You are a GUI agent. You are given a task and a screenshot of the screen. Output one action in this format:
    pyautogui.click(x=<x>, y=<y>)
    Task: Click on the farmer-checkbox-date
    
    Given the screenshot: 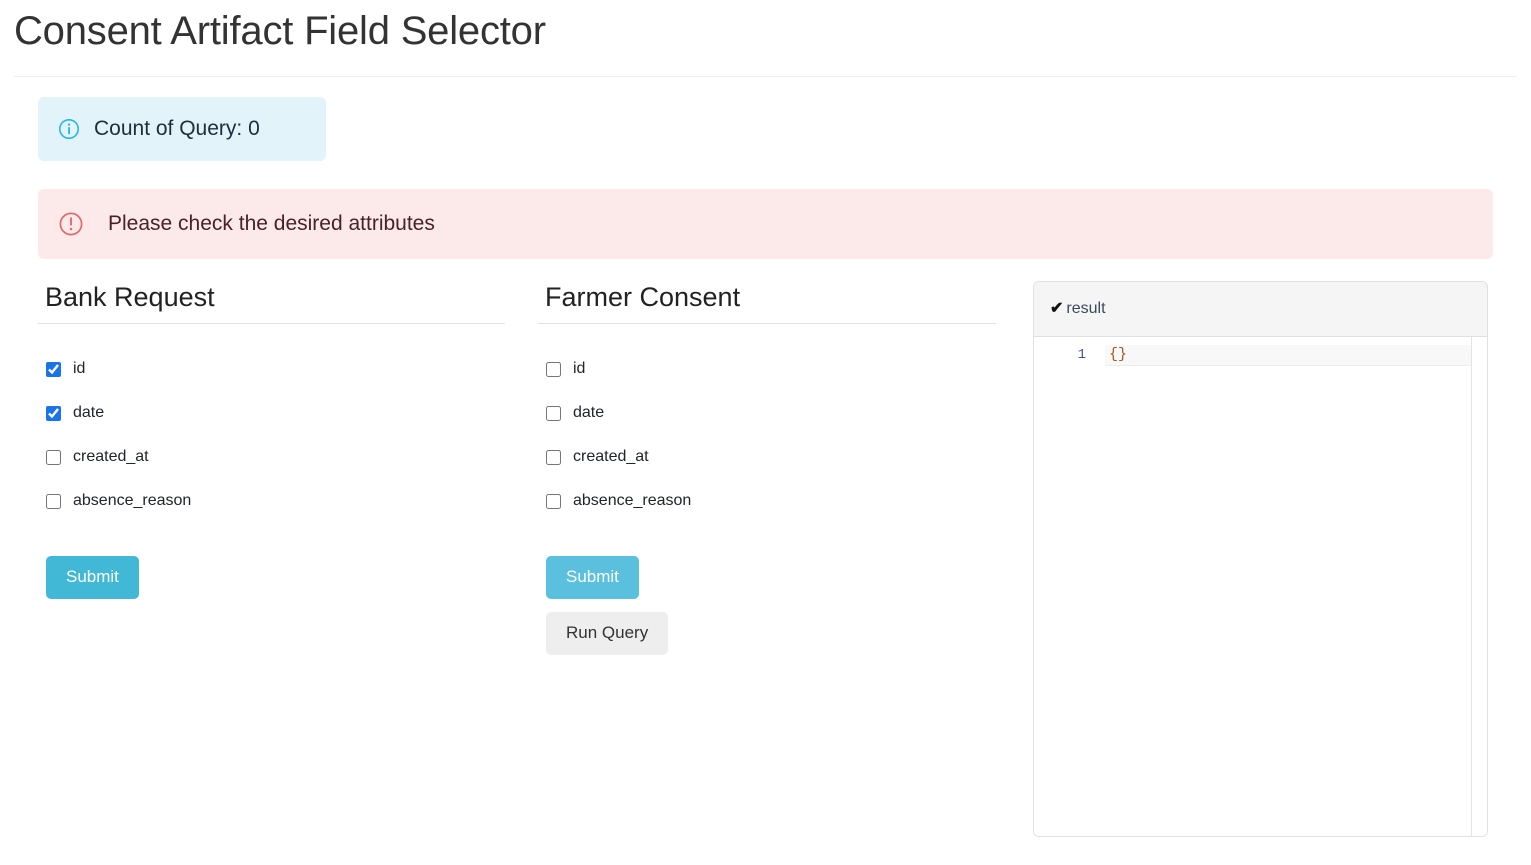 What is the action you would take?
    pyautogui.click(x=553, y=413)
    